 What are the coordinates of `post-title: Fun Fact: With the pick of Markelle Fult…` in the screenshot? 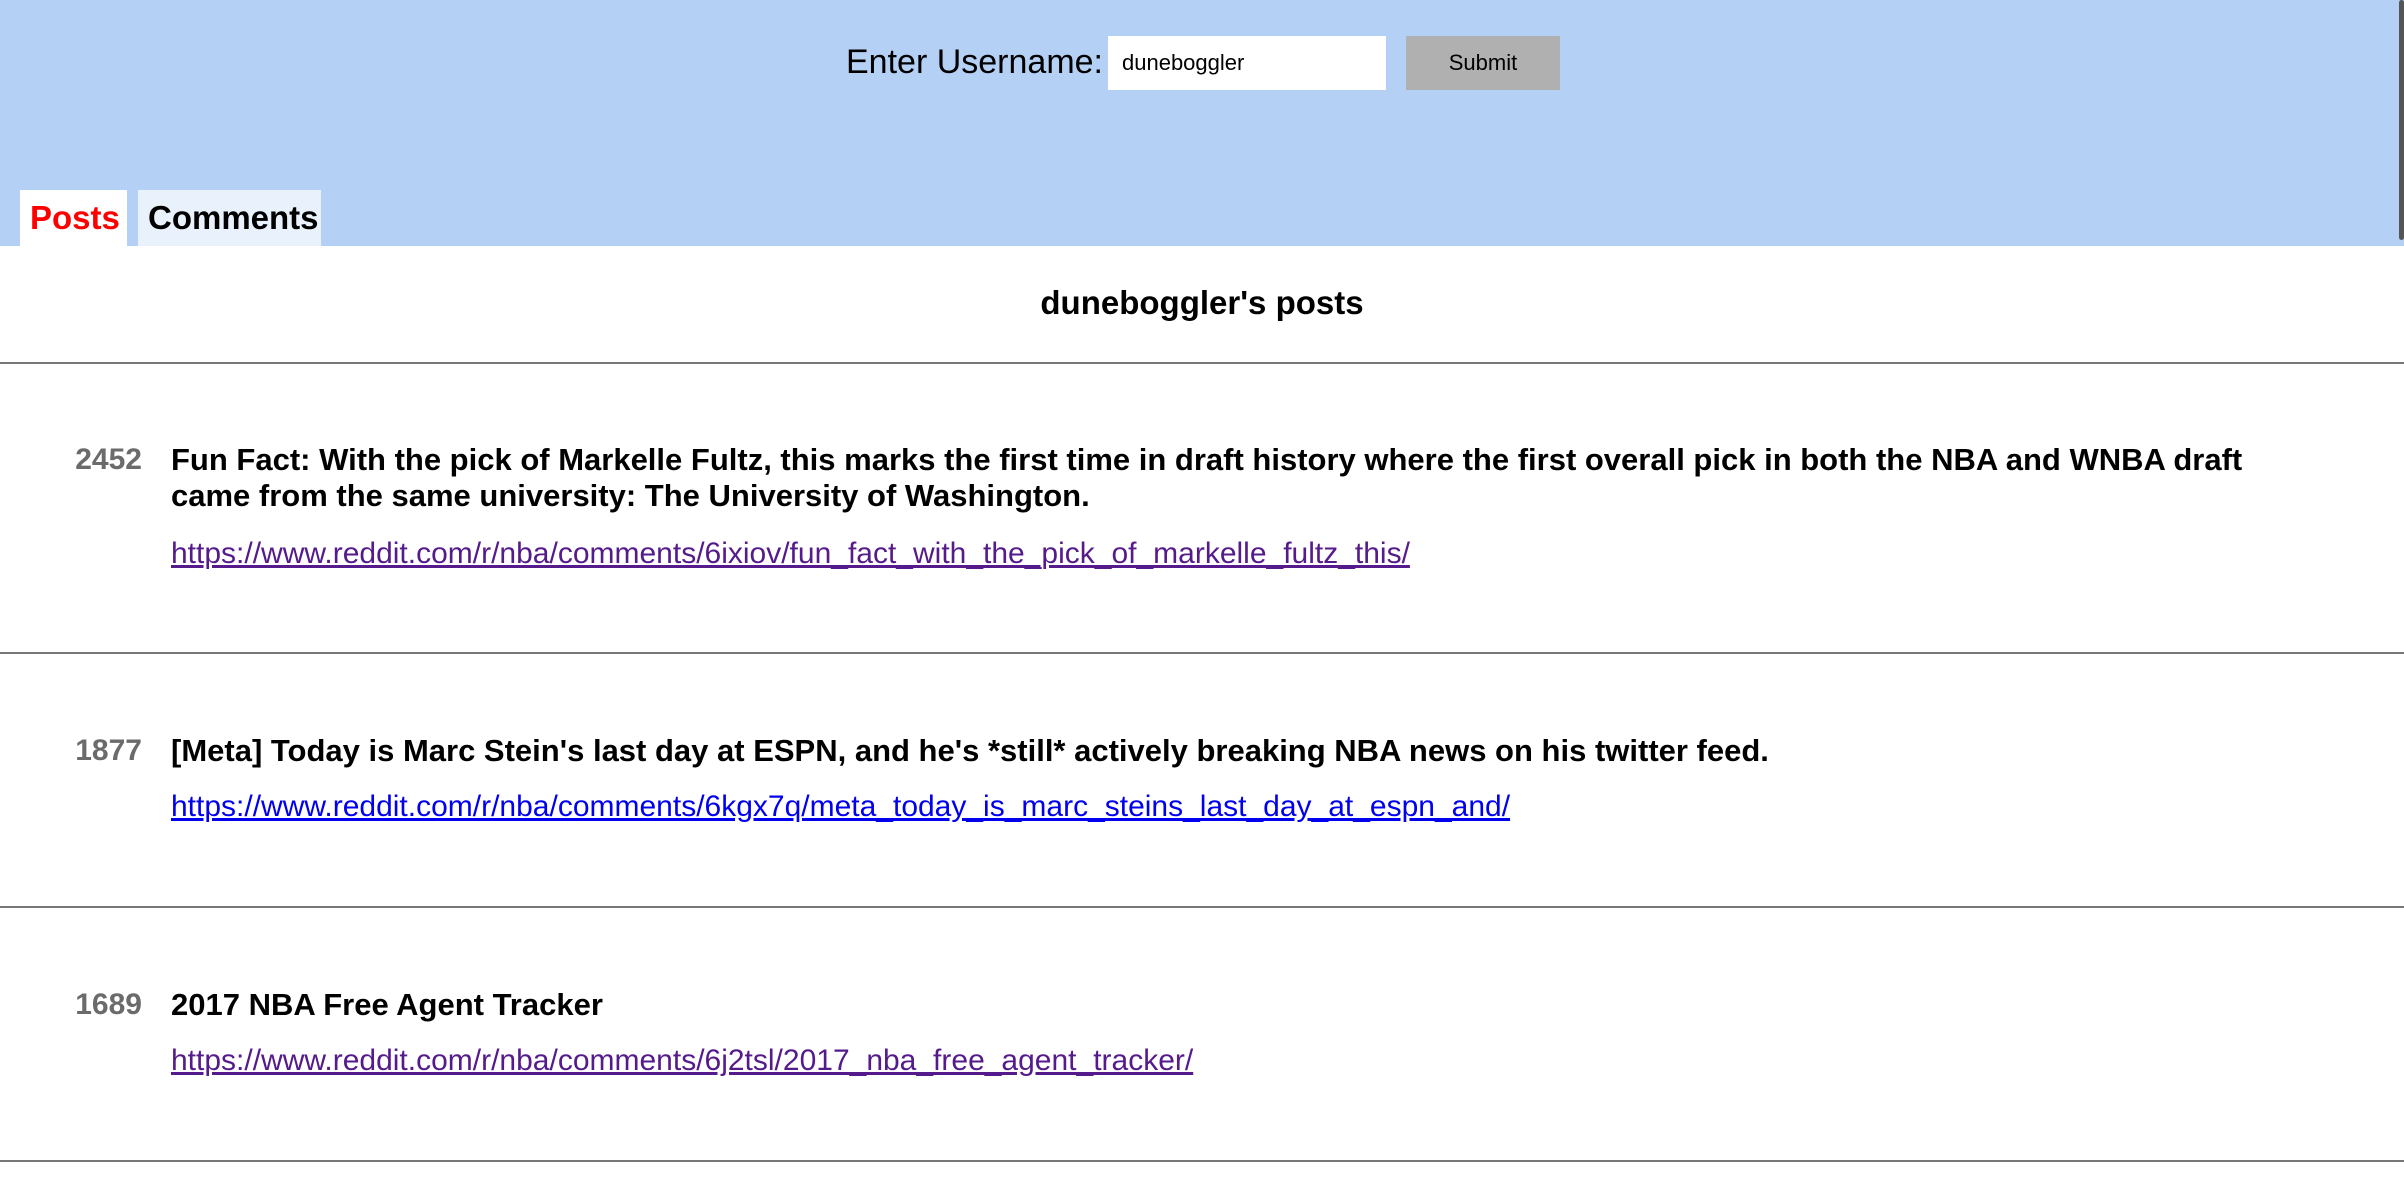 It's located at (1207, 477).